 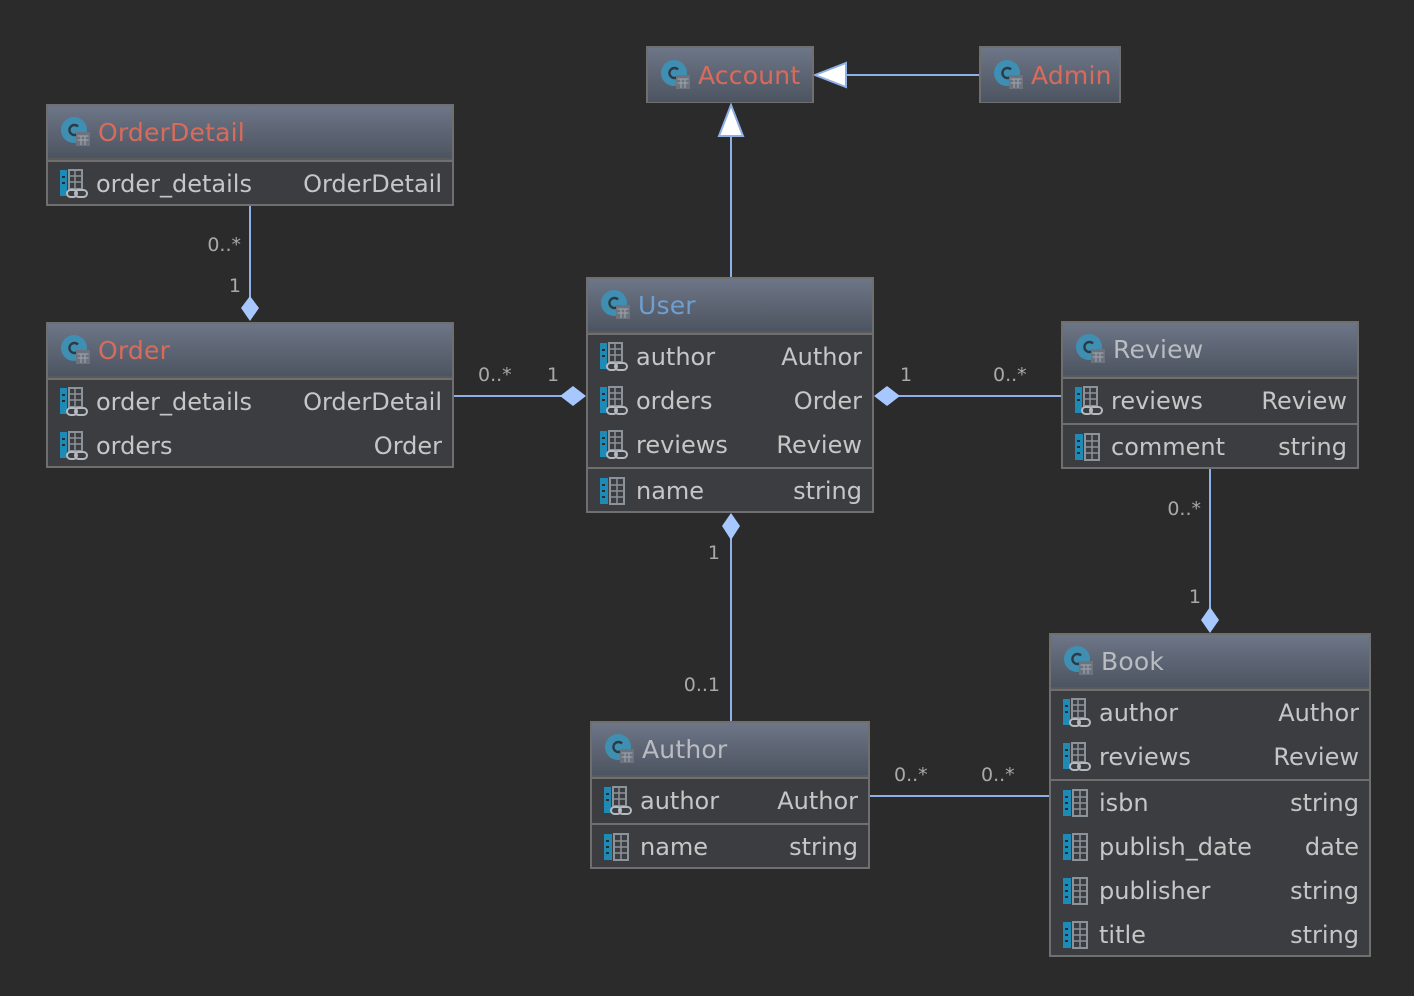 What do you see at coordinates (685, 749) in the screenshot?
I see `entity-title: Author` at bounding box center [685, 749].